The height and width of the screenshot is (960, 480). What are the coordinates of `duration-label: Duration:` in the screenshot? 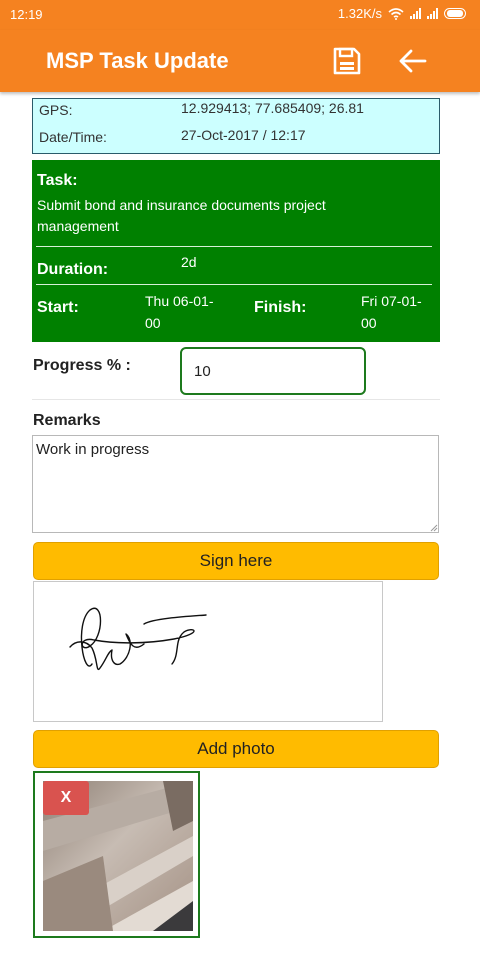 It's located at (73, 269).